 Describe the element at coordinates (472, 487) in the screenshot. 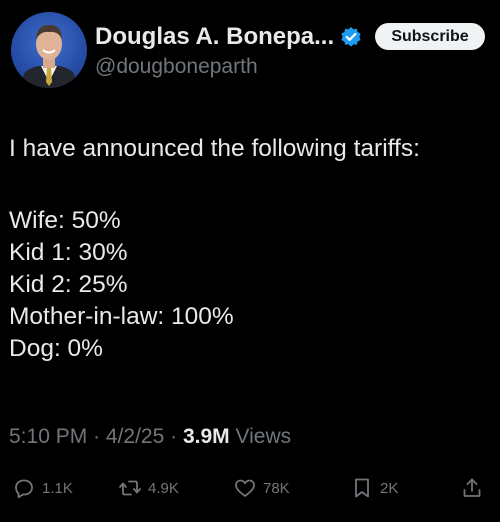

I see `share-icon` at that location.